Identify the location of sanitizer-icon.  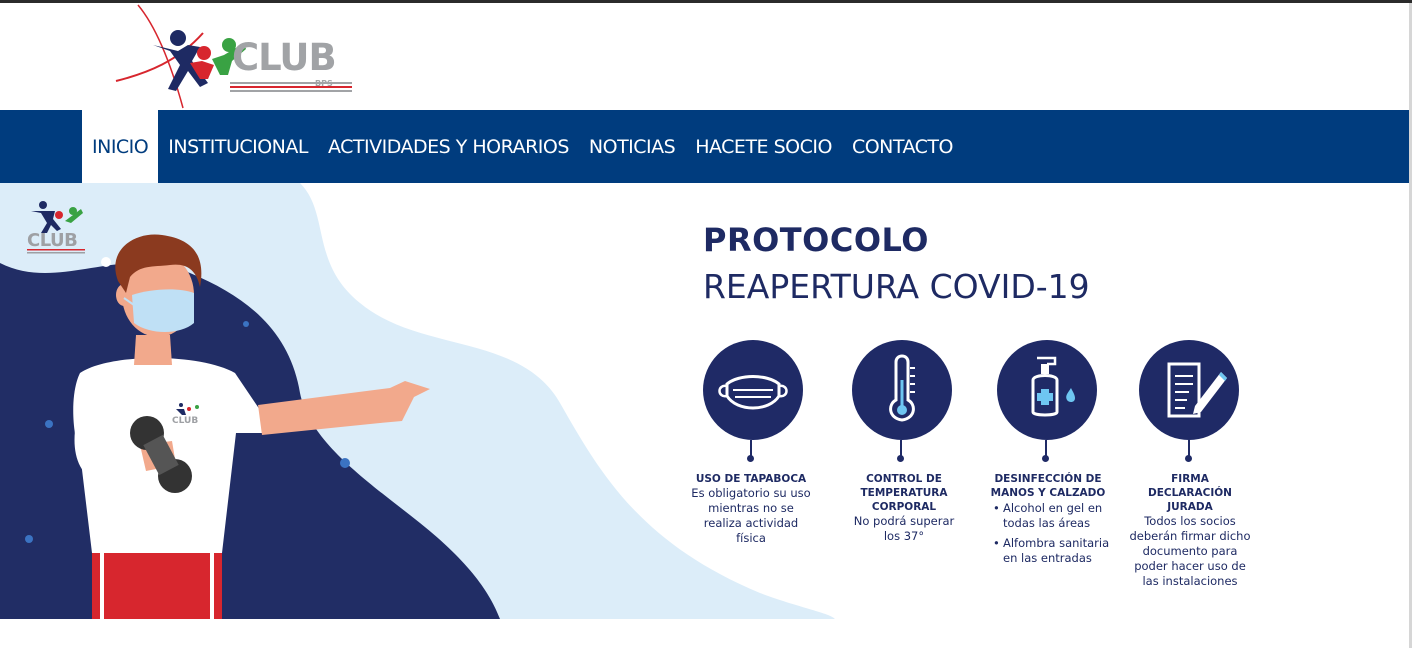
(1053, 386).